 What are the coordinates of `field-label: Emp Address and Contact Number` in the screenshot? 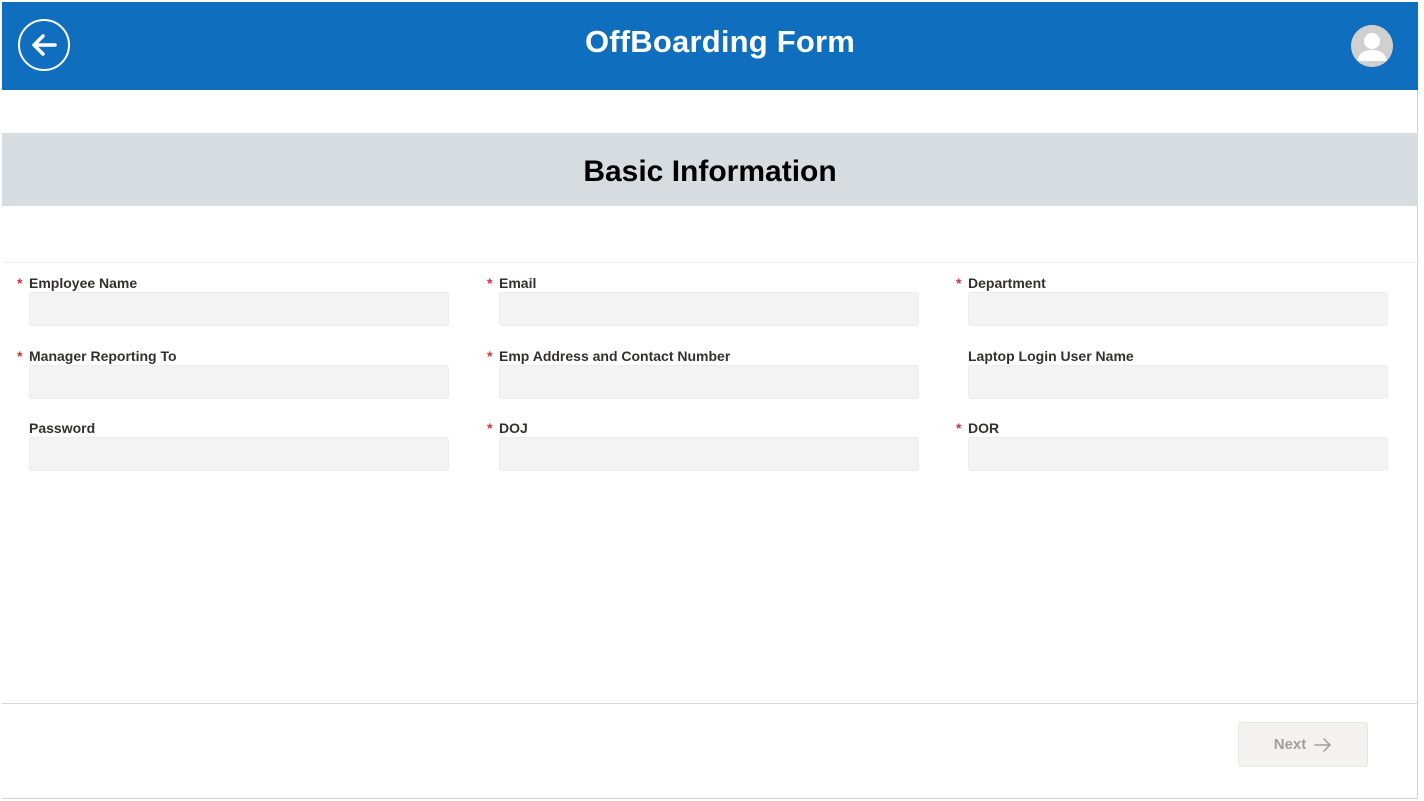 It's located at (615, 356).